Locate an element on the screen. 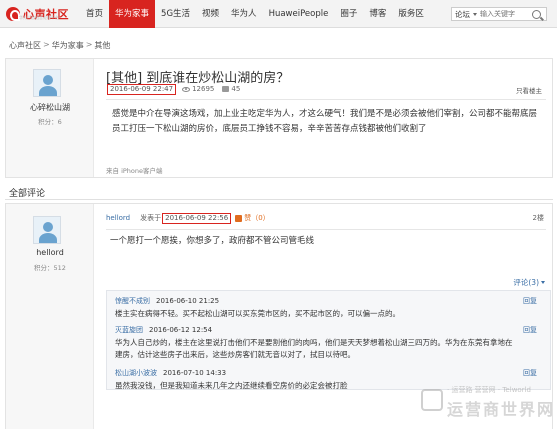 The width and height of the screenshot is (557, 429). nav-item-moderation: 版务区 is located at coordinates (411, 14).